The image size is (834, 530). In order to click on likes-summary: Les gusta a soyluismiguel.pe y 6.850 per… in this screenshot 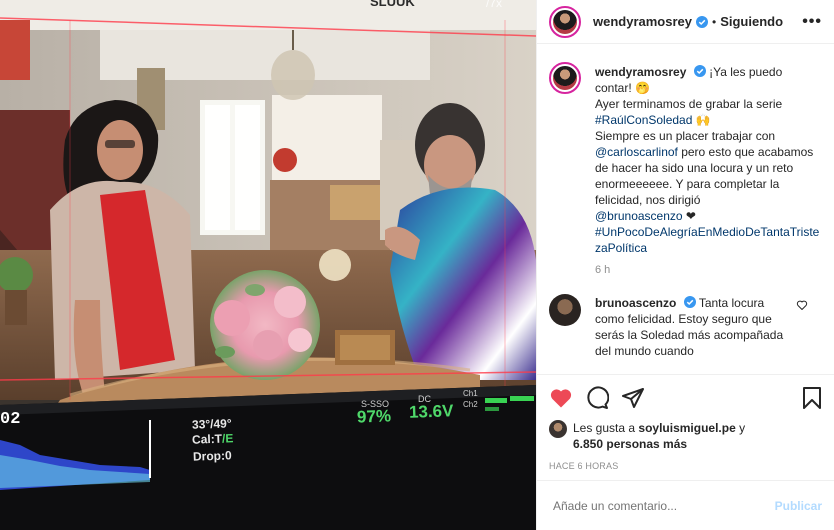, I will do `click(685, 436)`.